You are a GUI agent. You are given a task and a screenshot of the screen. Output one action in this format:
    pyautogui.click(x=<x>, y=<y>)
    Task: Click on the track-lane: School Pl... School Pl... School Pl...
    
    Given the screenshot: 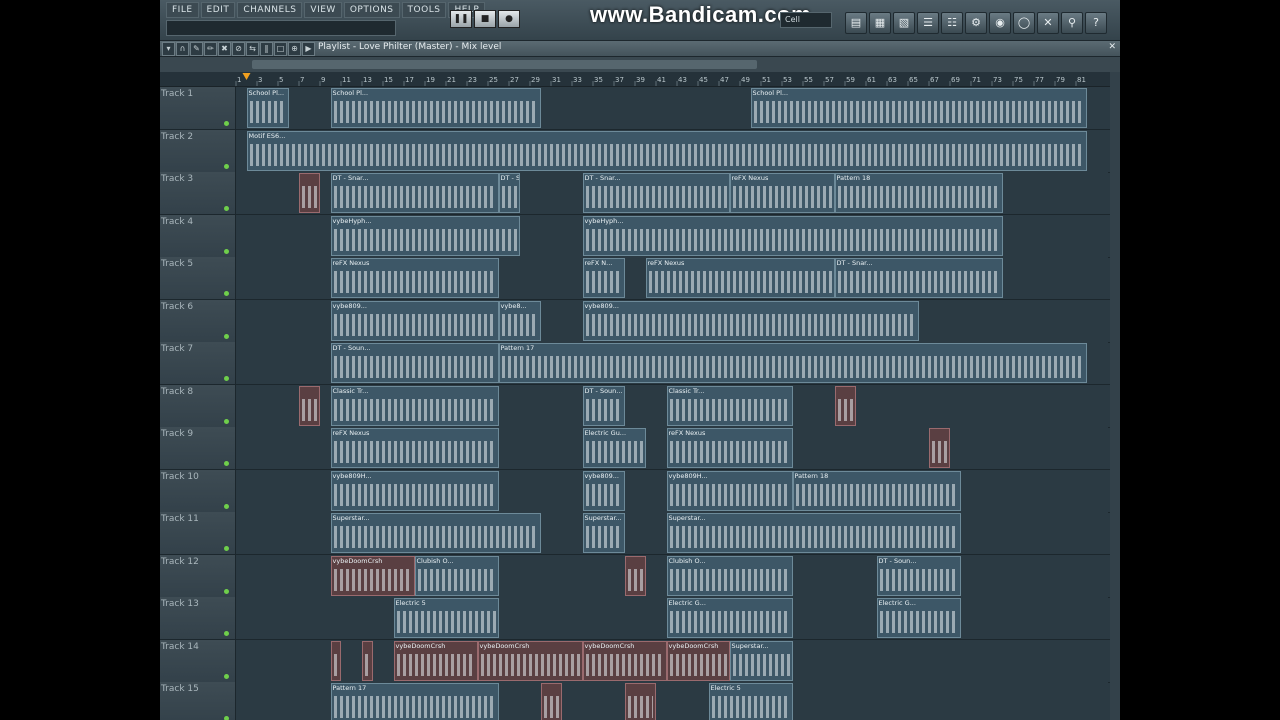 What is the action you would take?
    pyautogui.click(x=672, y=108)
    